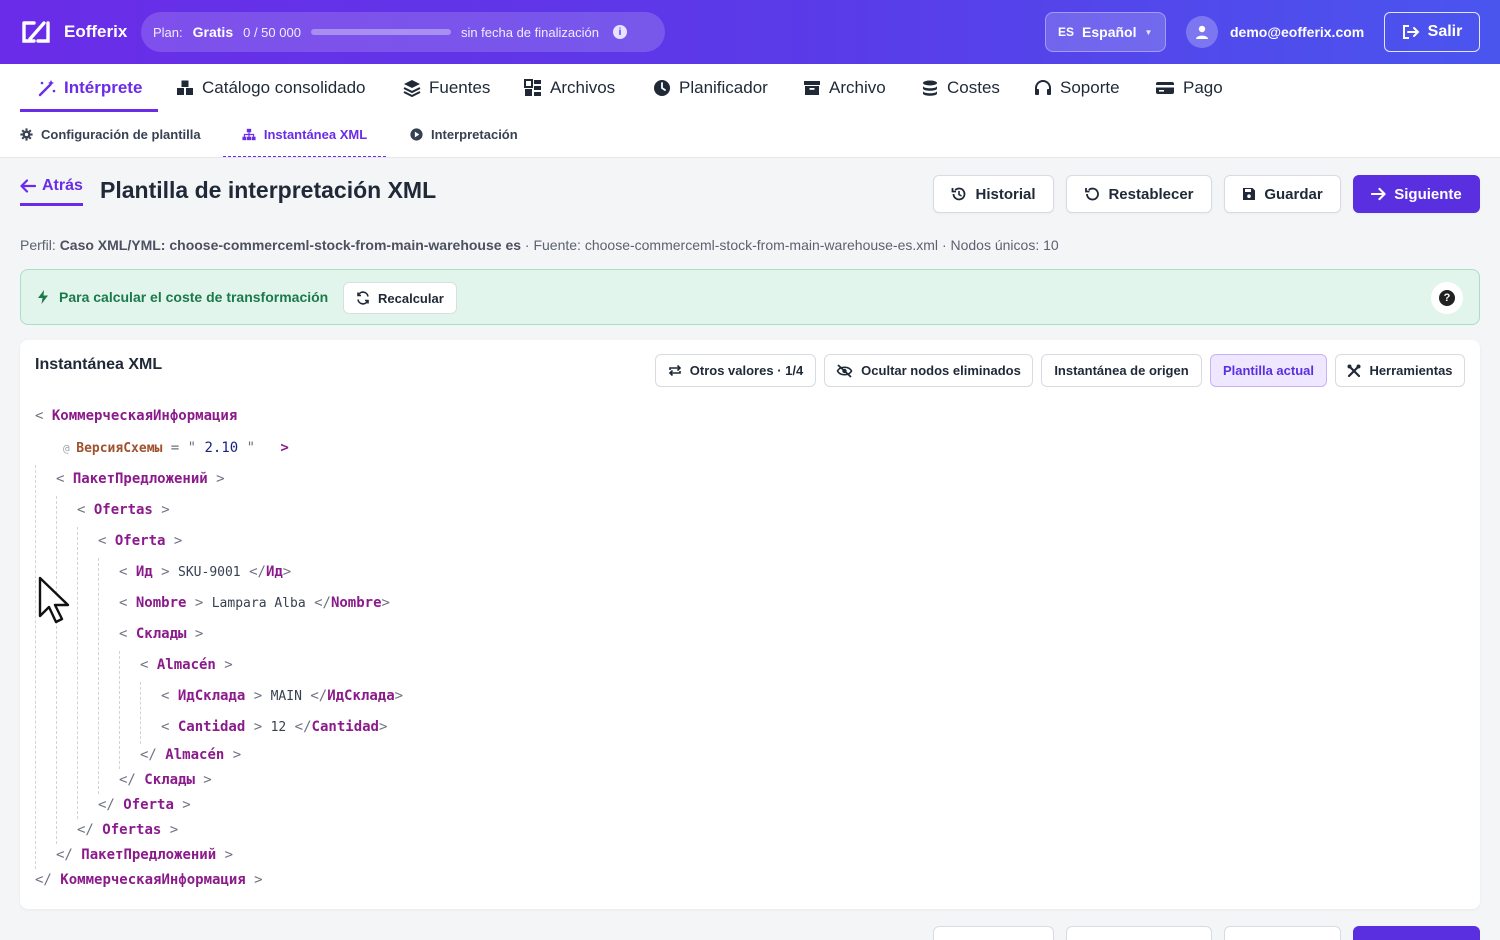  I want to click on xml-node-id: < Ид > SKU-9001 </Ид>, so click(205, 572).